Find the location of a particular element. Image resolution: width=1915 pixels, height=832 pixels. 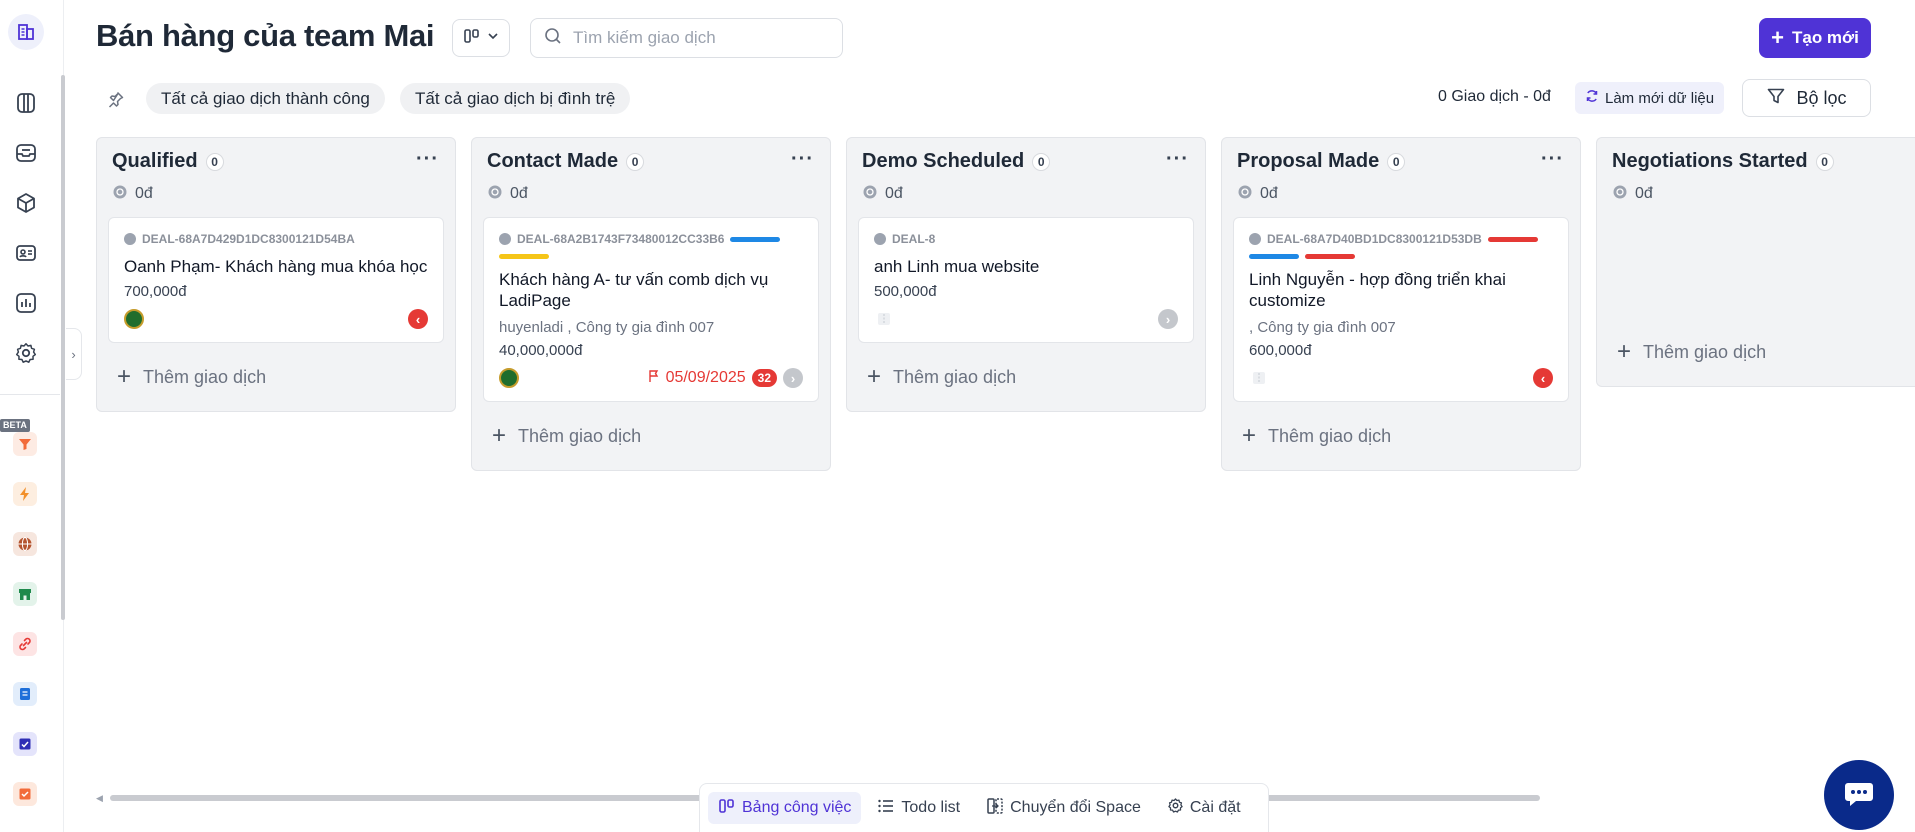

list-icon is located at coordinates (886, 808).